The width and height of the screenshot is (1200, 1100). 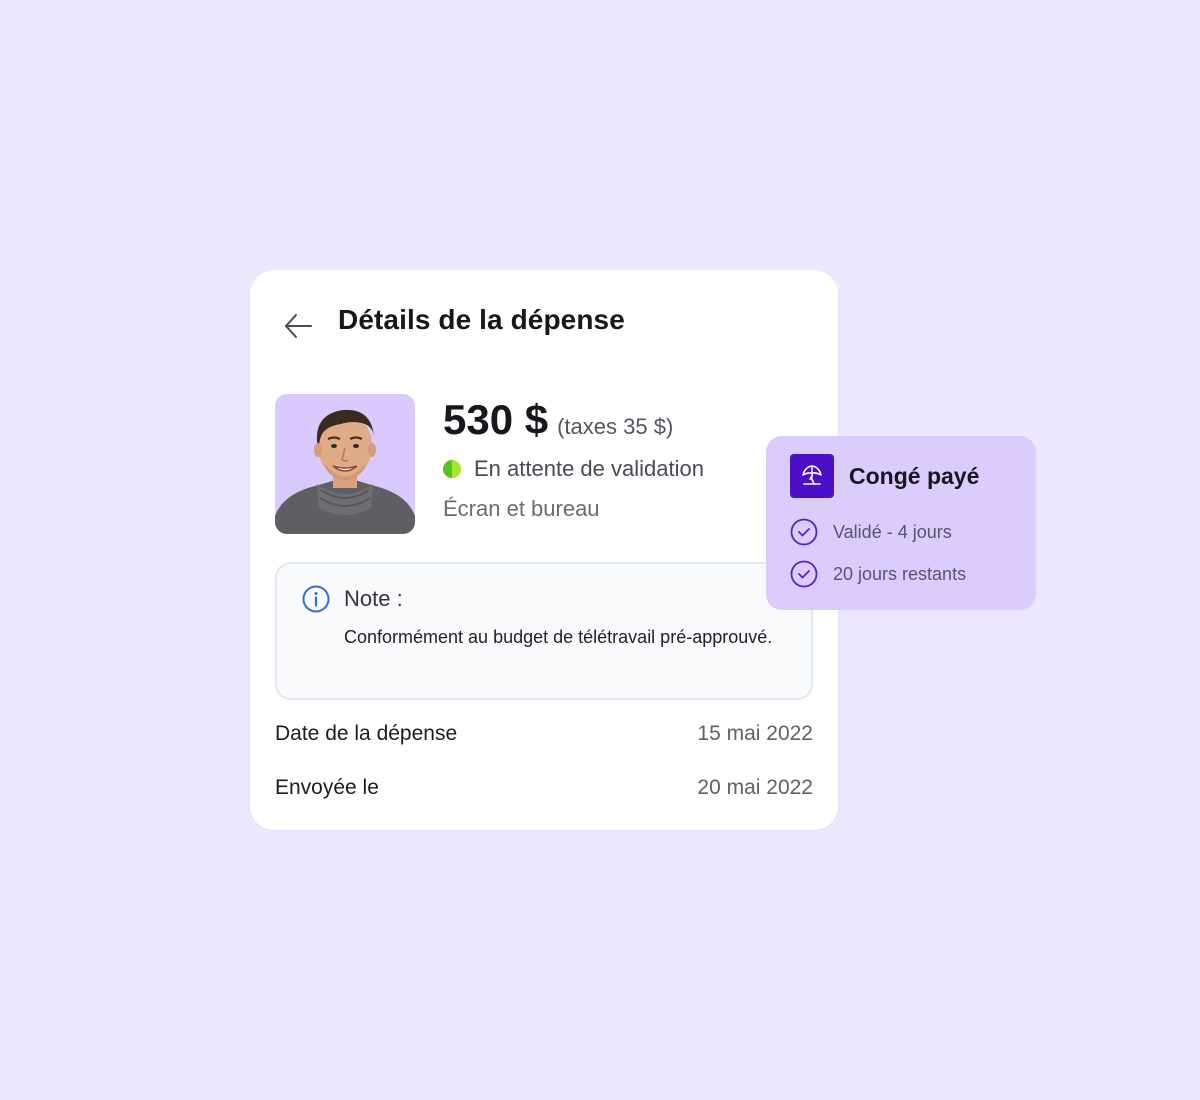 I want to click on beach-umbrella-icon, so click(x=812, y=476).